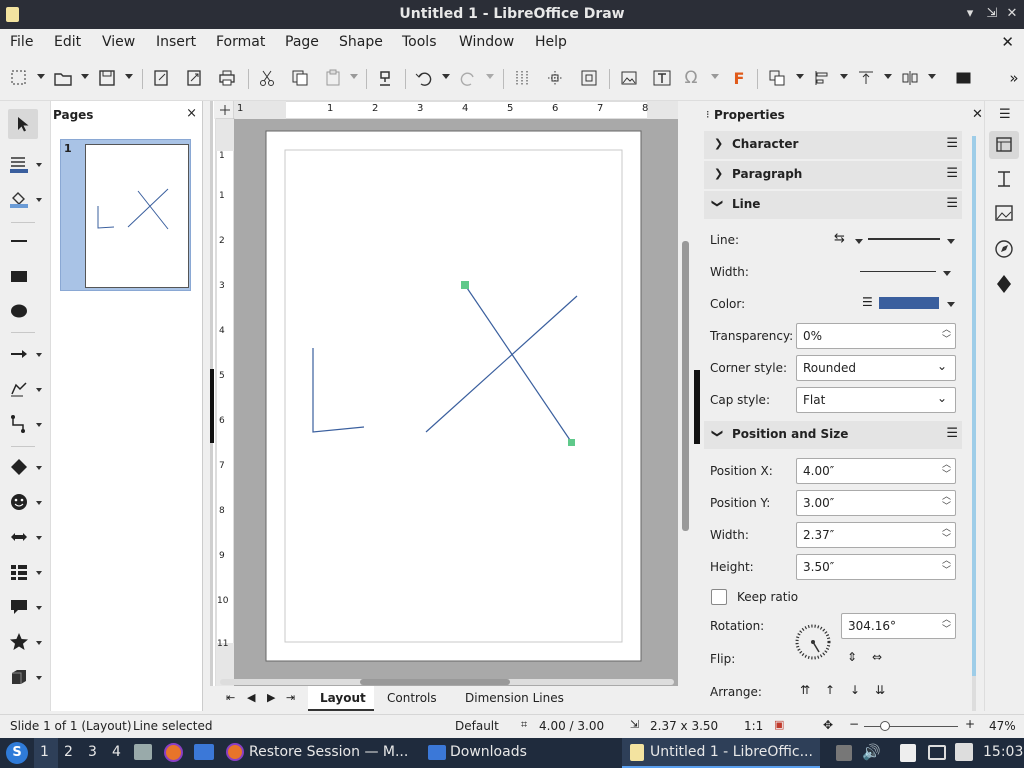 This screenshot has width=1024, height=768. Describe the element at coordinates (39, 468) in the screenshot. I see `basic-shapes-dropdown-arrow` at that location.